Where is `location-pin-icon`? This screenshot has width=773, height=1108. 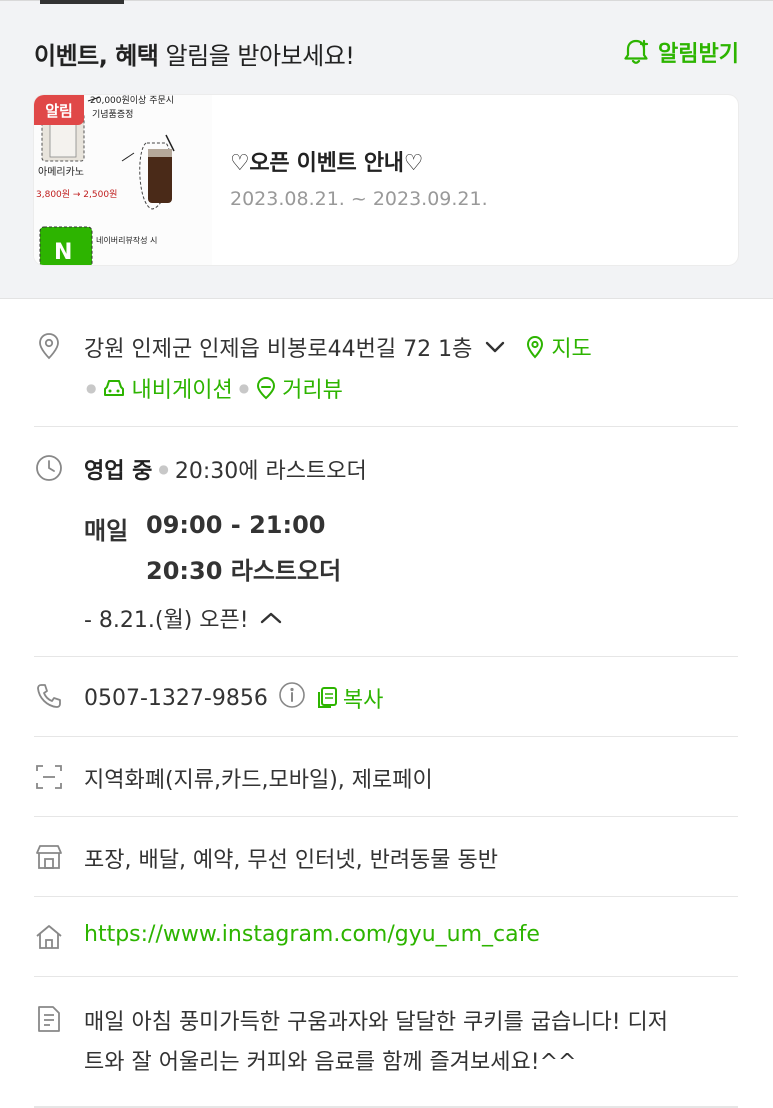 location-pin-icon is located at coordinates (49, 346).